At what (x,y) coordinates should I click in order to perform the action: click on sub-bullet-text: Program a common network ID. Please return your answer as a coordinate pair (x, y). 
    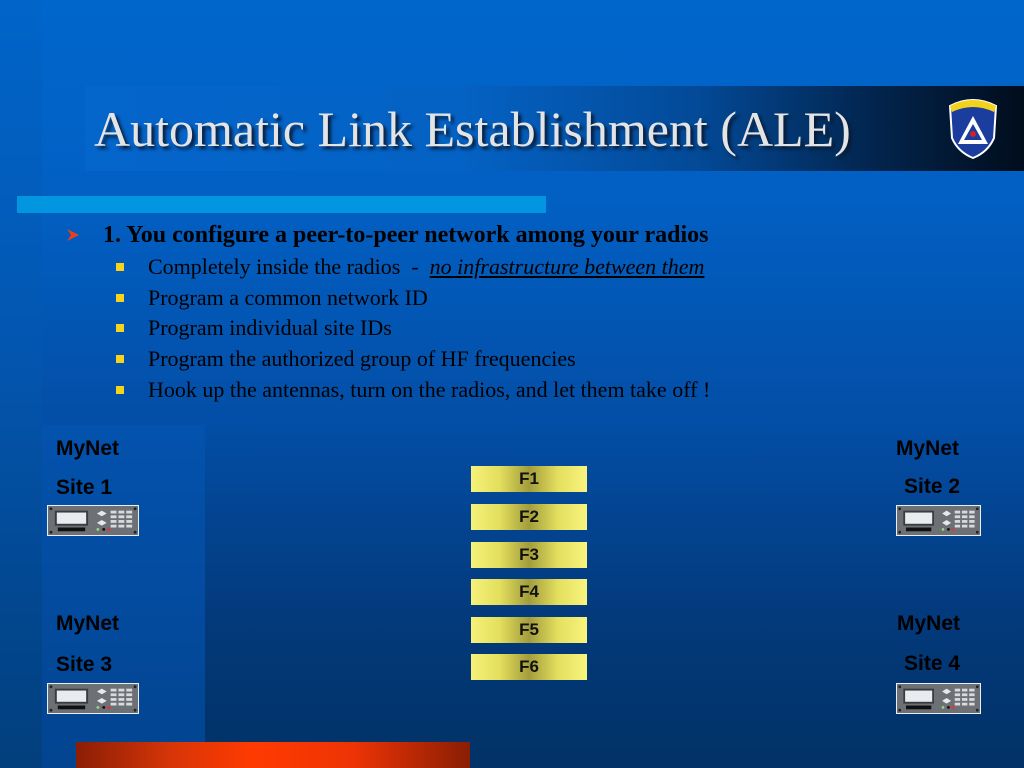
    Looking at the image, I should click on (288, 297).